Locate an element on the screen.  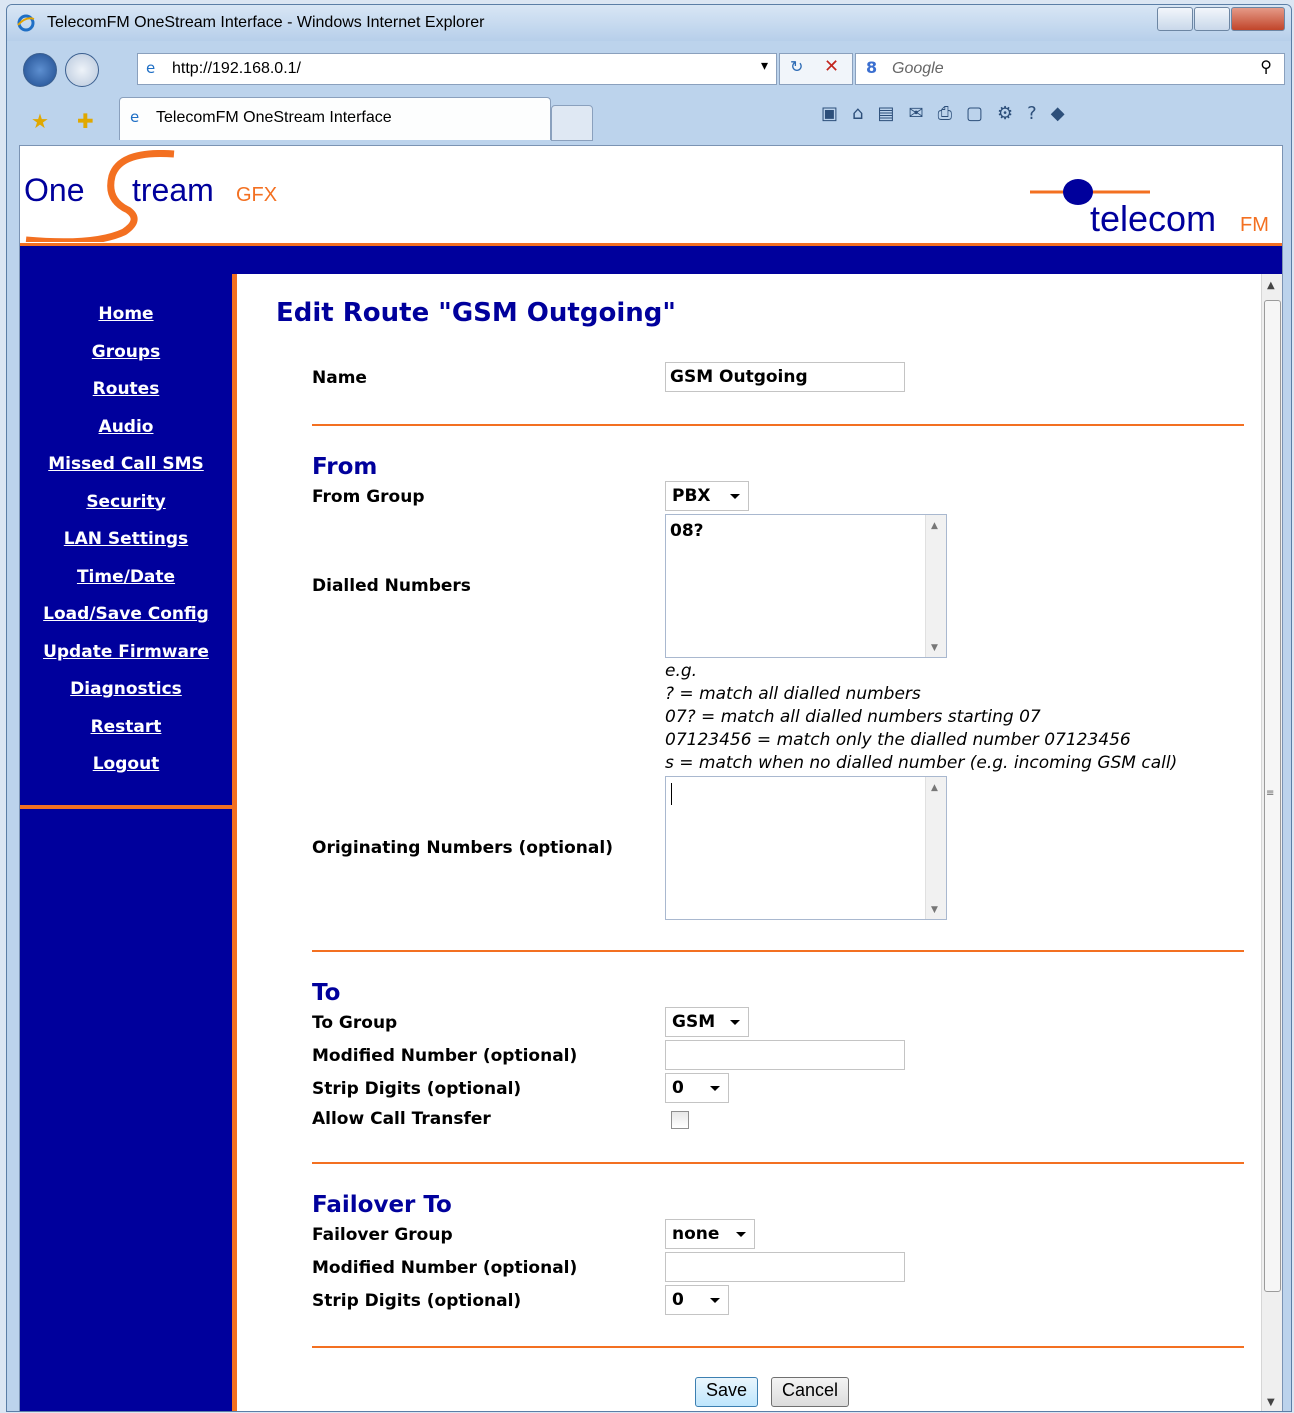
page-title: Edit Route "GSM Outgoing" is located at coordinates (476, 313).